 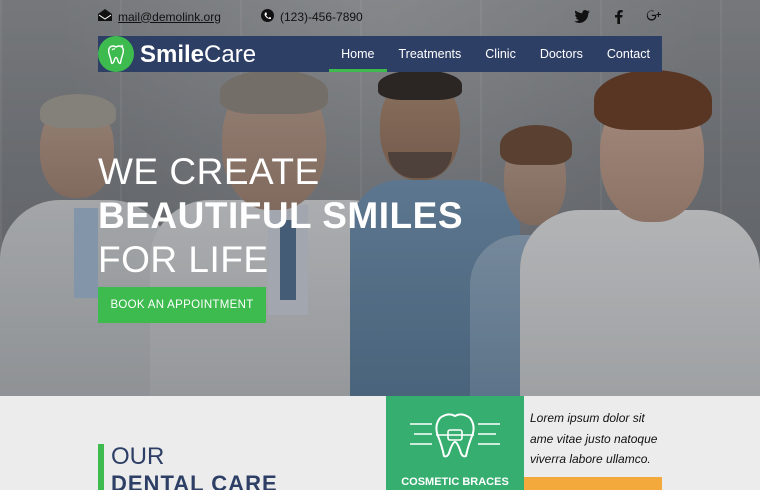 I want to click on google-plus-icon, so click(x=654, y=16).